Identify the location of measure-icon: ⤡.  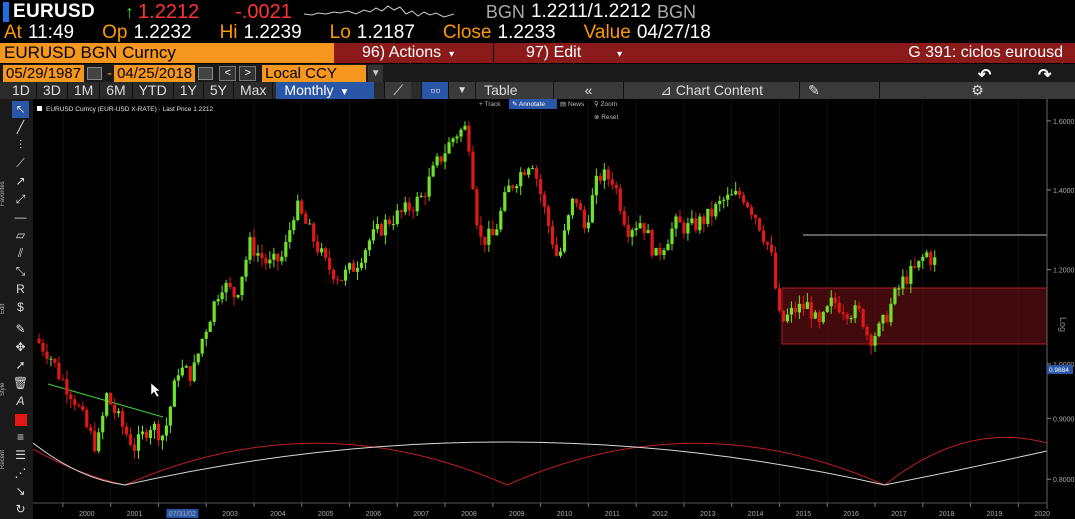
(20, 271).